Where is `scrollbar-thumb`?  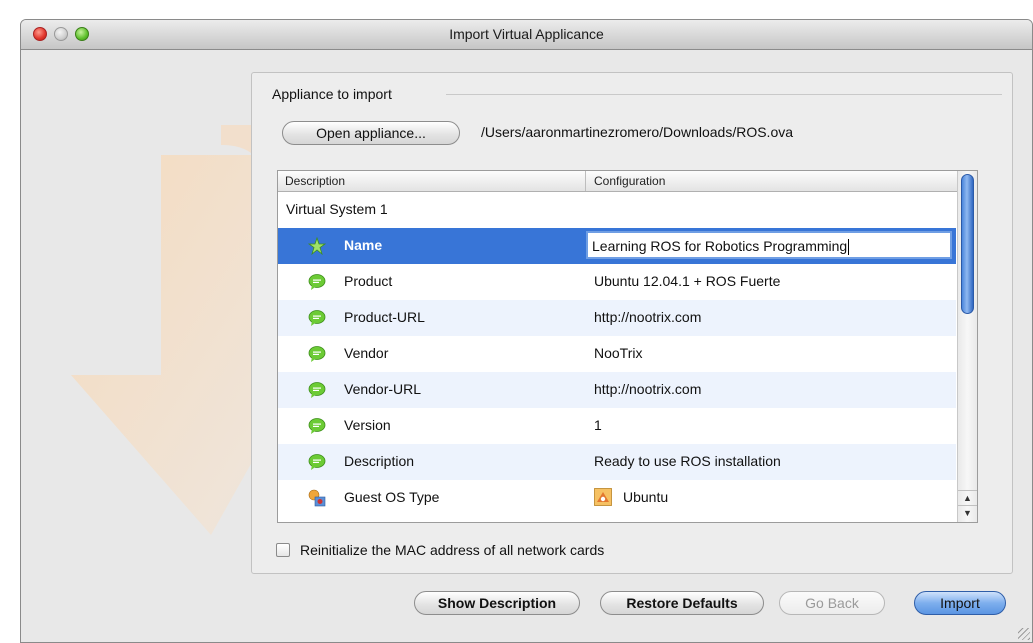 scrollbar-thumb is located at coordinates (967, 244).